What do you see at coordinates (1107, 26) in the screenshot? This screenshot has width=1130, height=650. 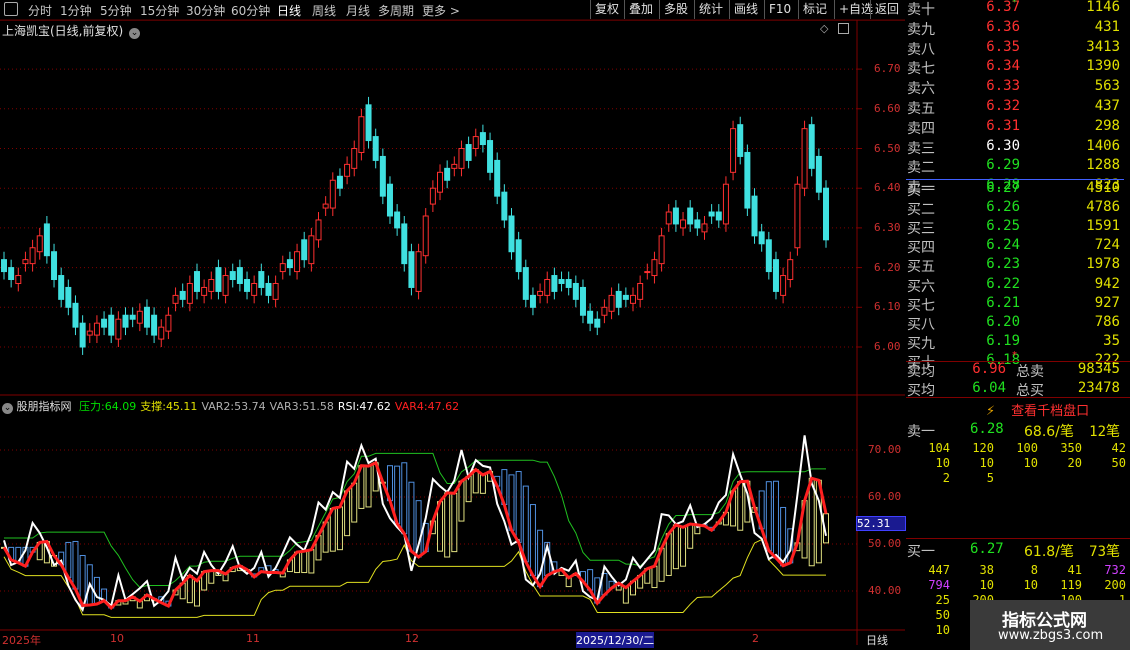 I see `level-volume: 431` at bounding box center [1107, 26].